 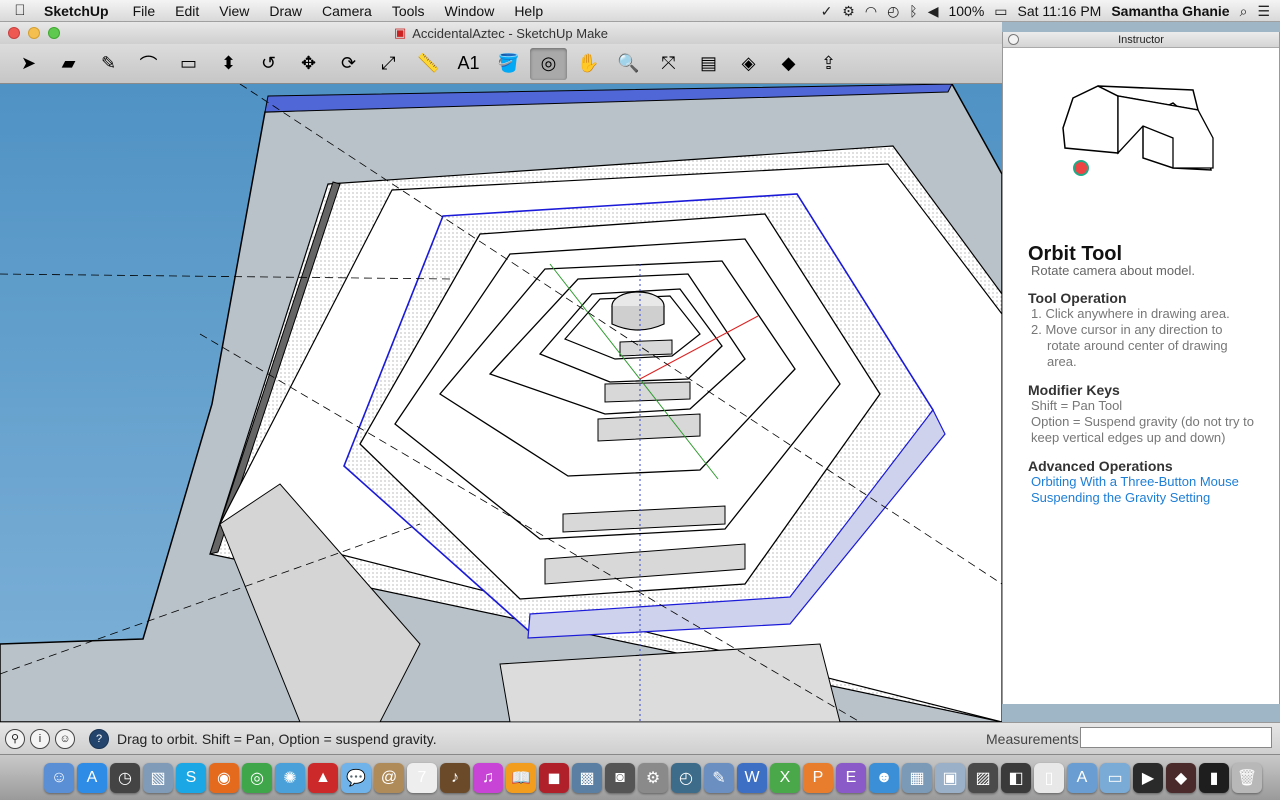 I want to click on menu-camera: Camera, so click(x=347, y=11).